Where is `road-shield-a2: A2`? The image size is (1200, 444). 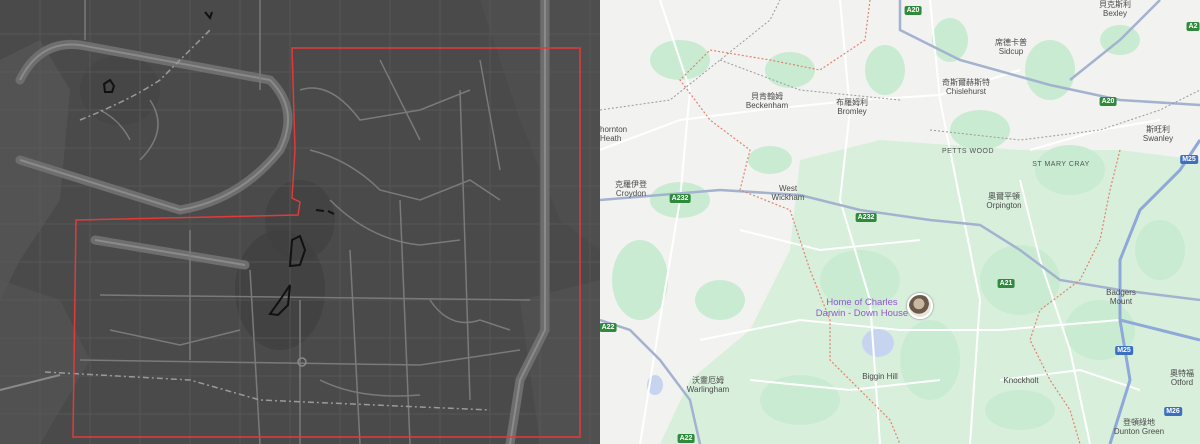
road-shield-a2: A2 is located at coordinates (1193, 26).